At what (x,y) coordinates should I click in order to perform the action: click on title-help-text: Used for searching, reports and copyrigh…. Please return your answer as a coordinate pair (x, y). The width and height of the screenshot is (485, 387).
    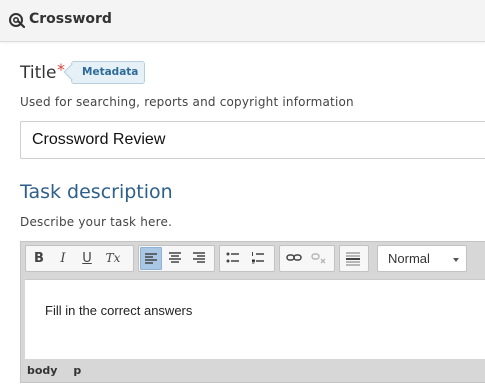
    Looking at the image, I should click on (187, 102).